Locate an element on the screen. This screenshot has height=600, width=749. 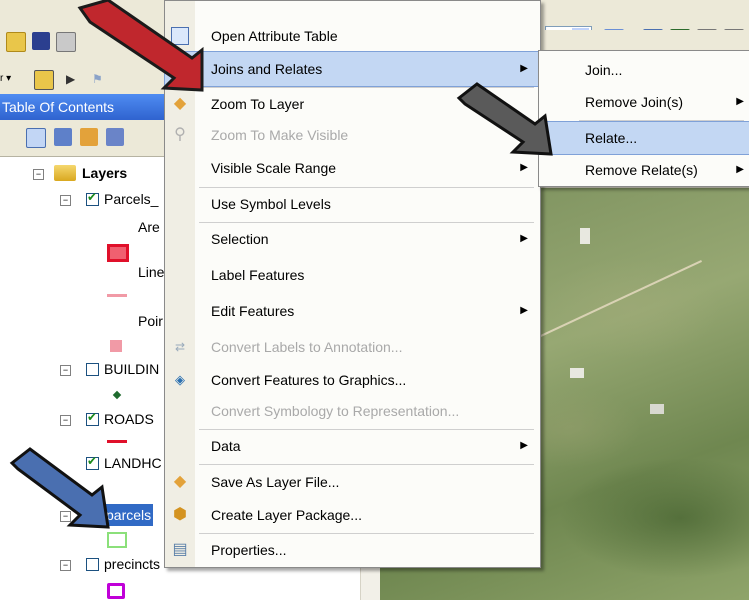
layer-label: BUILDIN is located at coordinates (131, 369).